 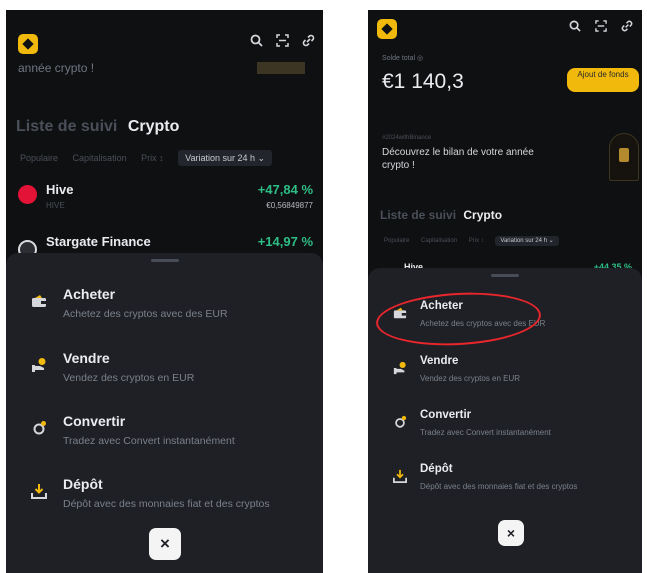 What do you see at coordinates (98, 241) in the screenshot?
I see `coin-name: Stargate Finance` at bounding box center [98, 241].